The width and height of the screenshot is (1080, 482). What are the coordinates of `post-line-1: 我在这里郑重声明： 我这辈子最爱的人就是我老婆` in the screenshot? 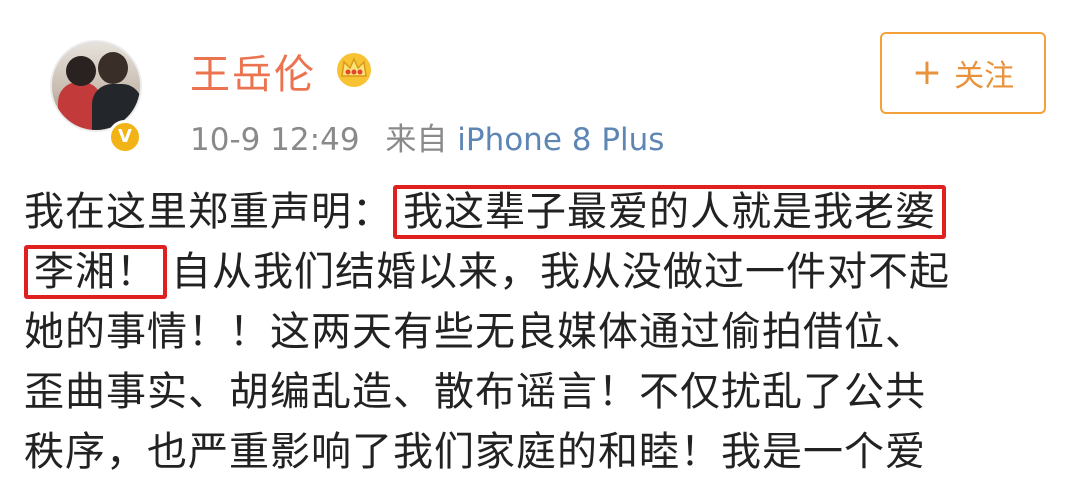 It's located at (544, 212).